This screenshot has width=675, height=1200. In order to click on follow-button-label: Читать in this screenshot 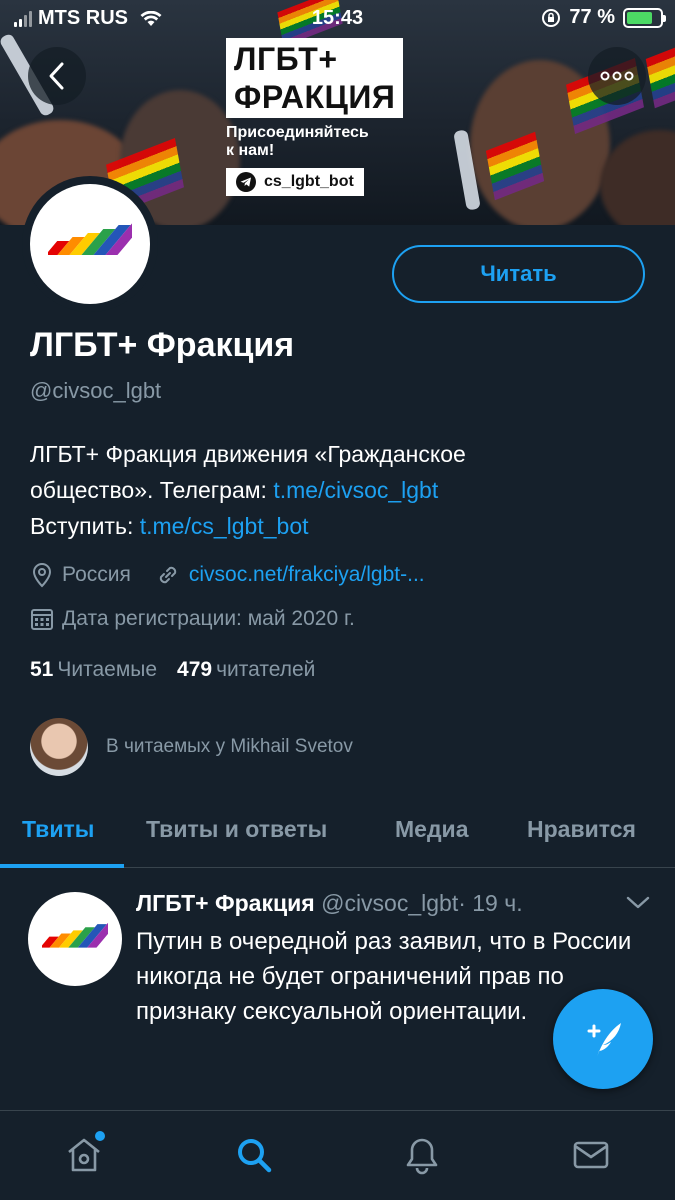, I will do `click(518, 273)`.